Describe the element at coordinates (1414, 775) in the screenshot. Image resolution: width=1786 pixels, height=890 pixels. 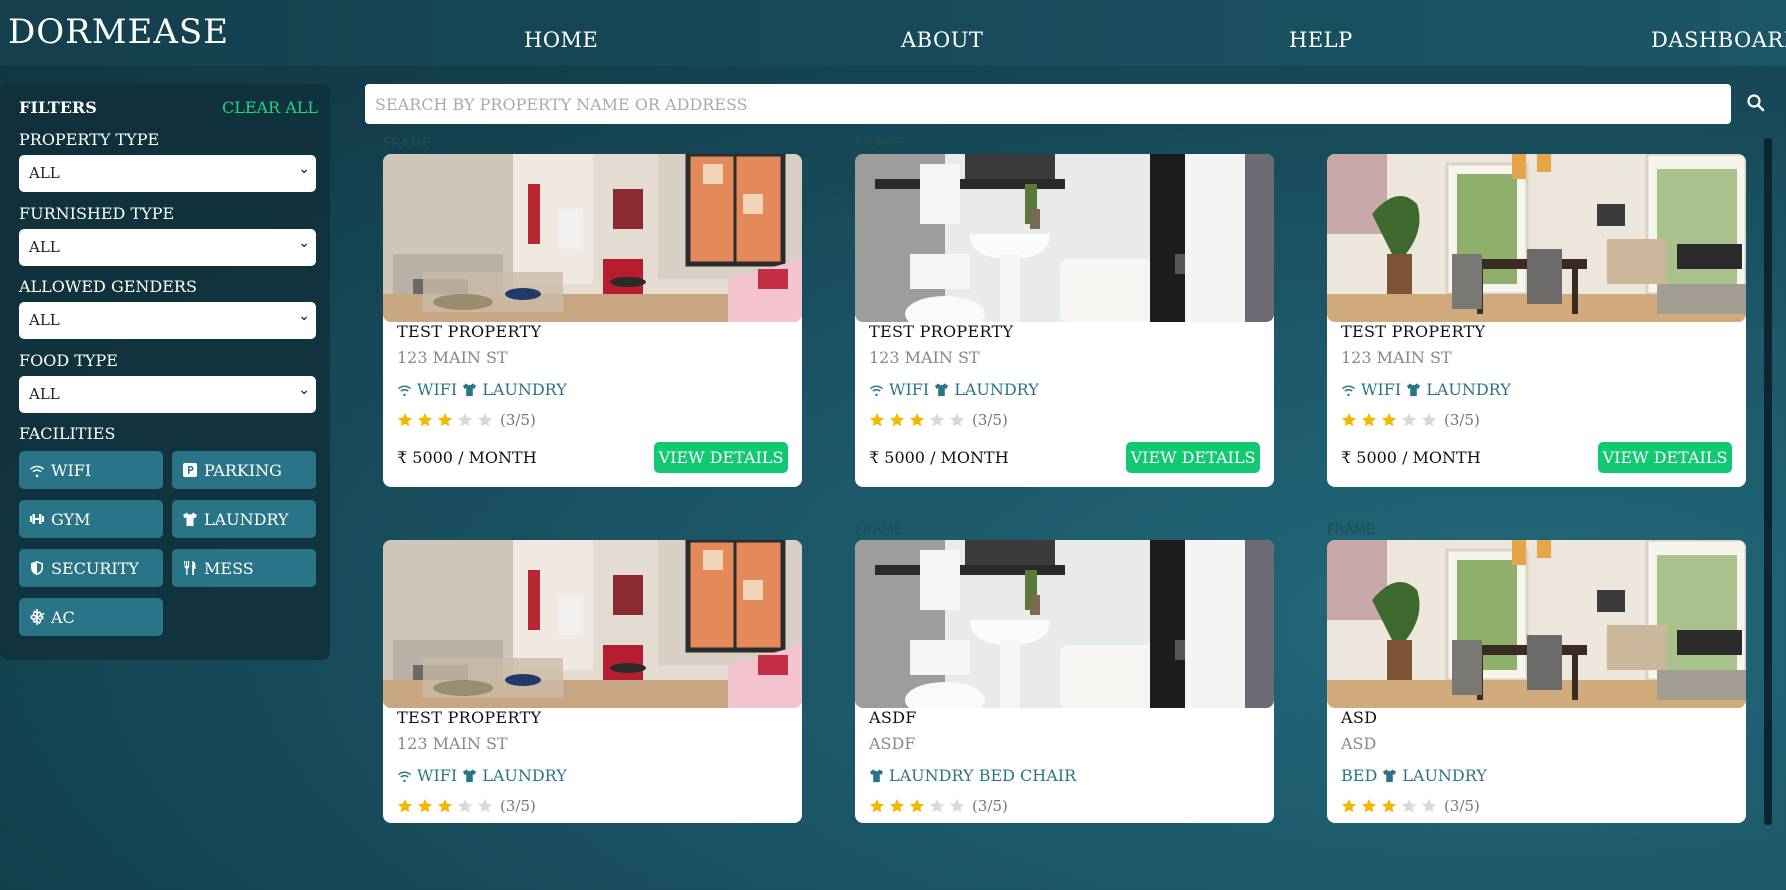
I see `property-facilities: BED LAUNDRY` at that location.